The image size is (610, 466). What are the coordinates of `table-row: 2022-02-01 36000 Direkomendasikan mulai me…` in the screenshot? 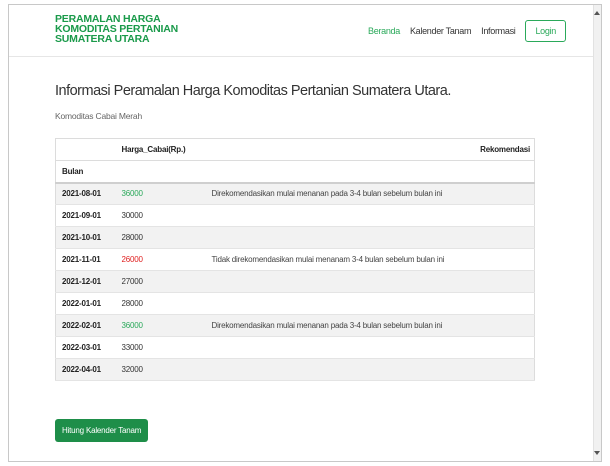 It's located at (295, 325).